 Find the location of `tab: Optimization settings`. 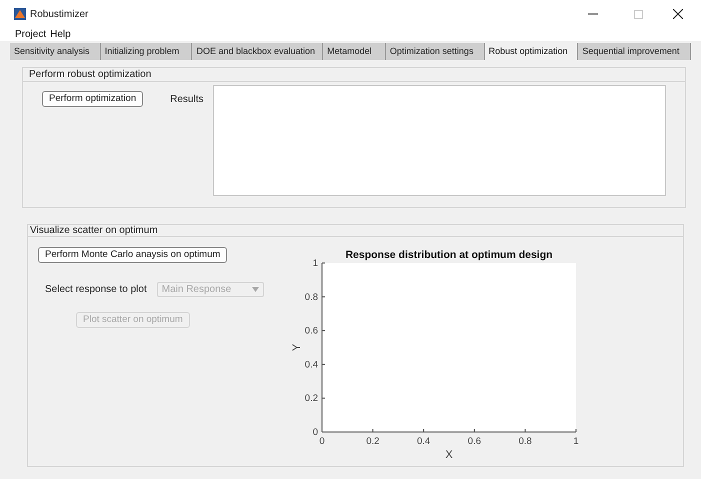

tab: Optimization settings is located at coordinates (435, 51).